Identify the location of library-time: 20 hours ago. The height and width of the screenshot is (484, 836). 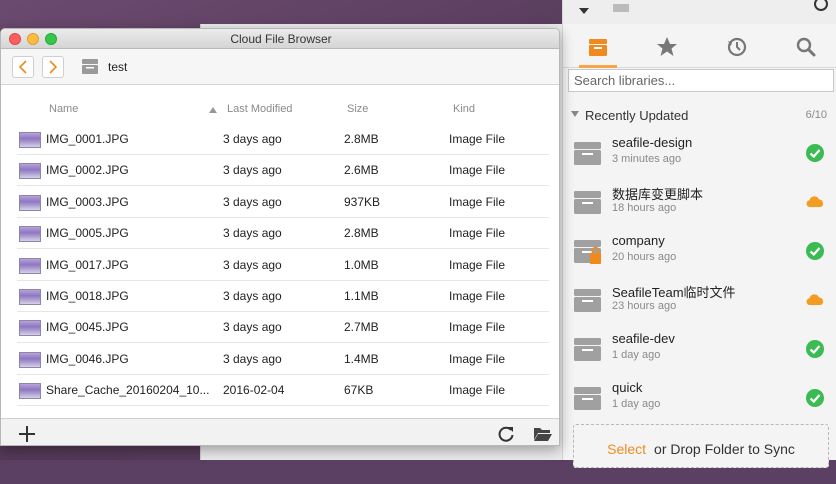
(644, 257).